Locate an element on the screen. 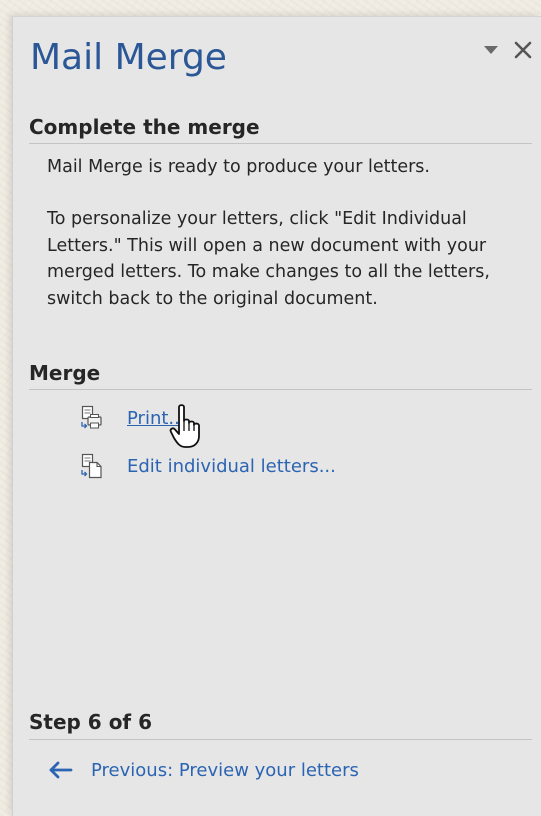 This screenshot has height=816, width=541. pane-title: Mail Merge is located at coordinates (128, 57).